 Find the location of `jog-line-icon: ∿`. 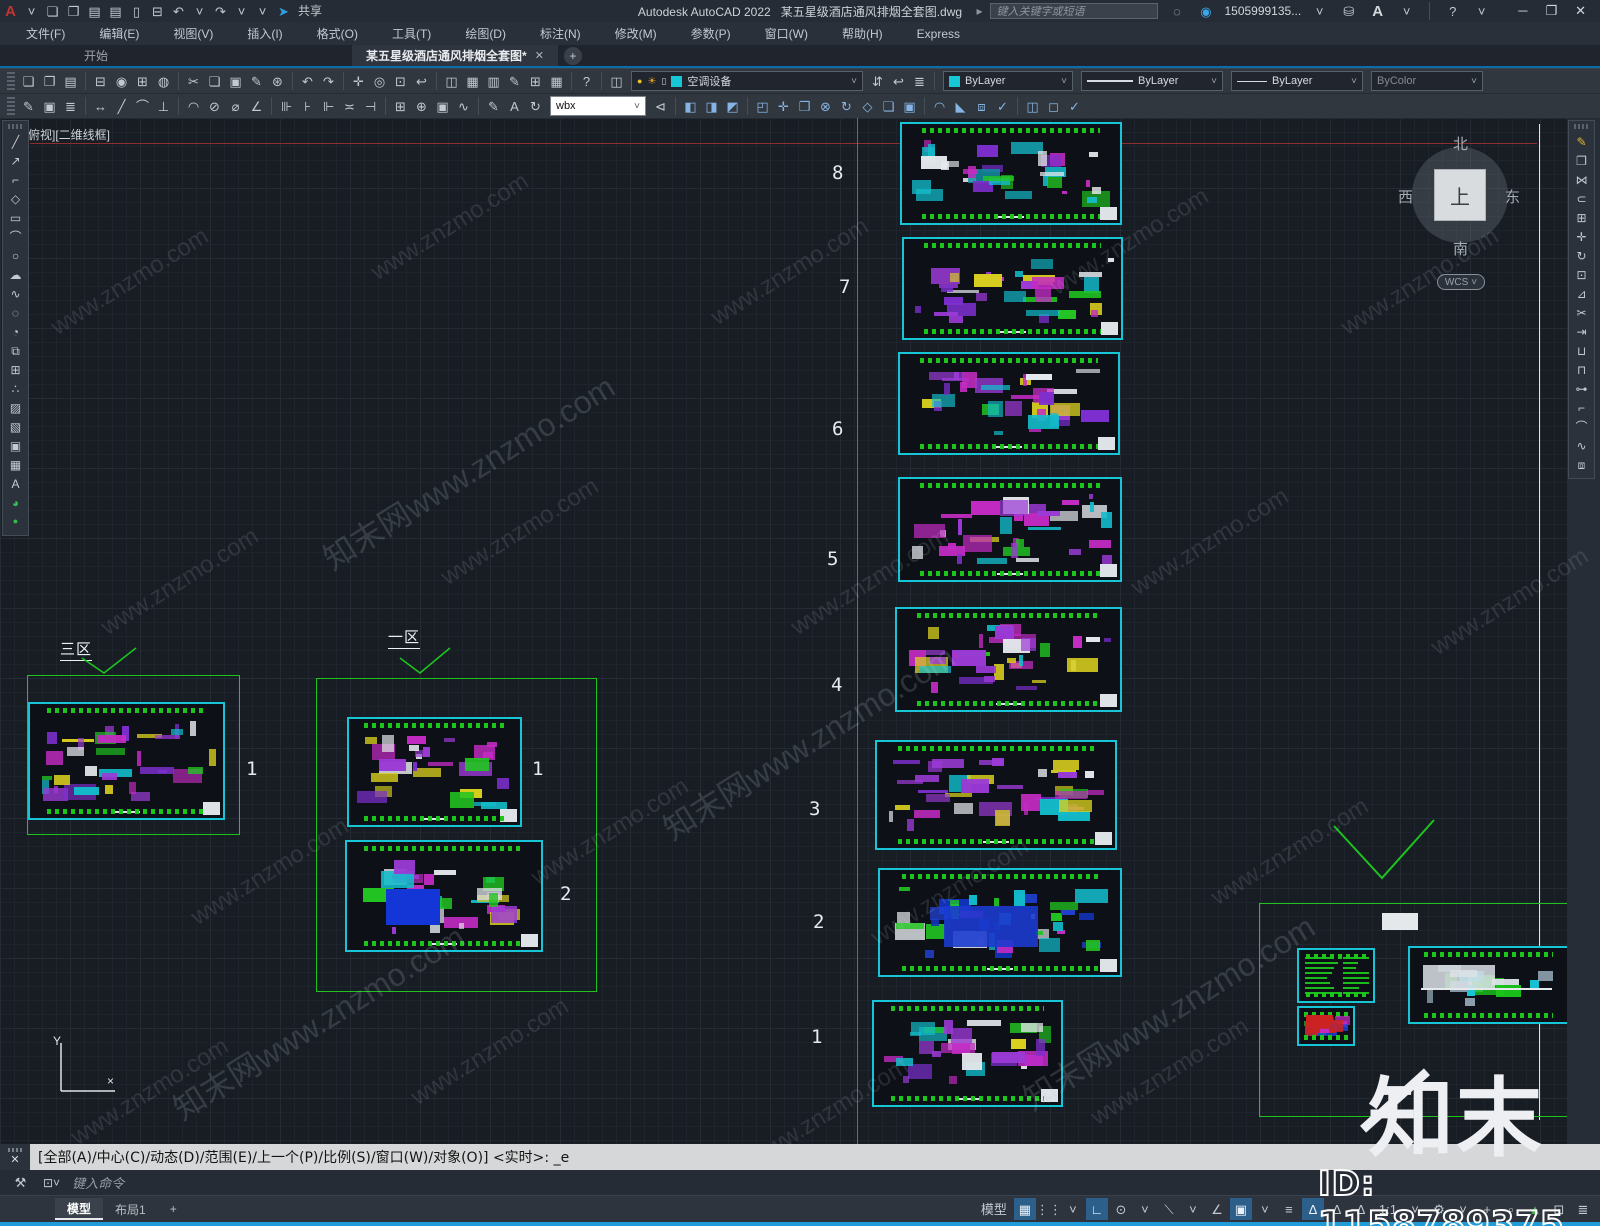

jog-line-icon: ∿ is located at coordinates (463, 106).